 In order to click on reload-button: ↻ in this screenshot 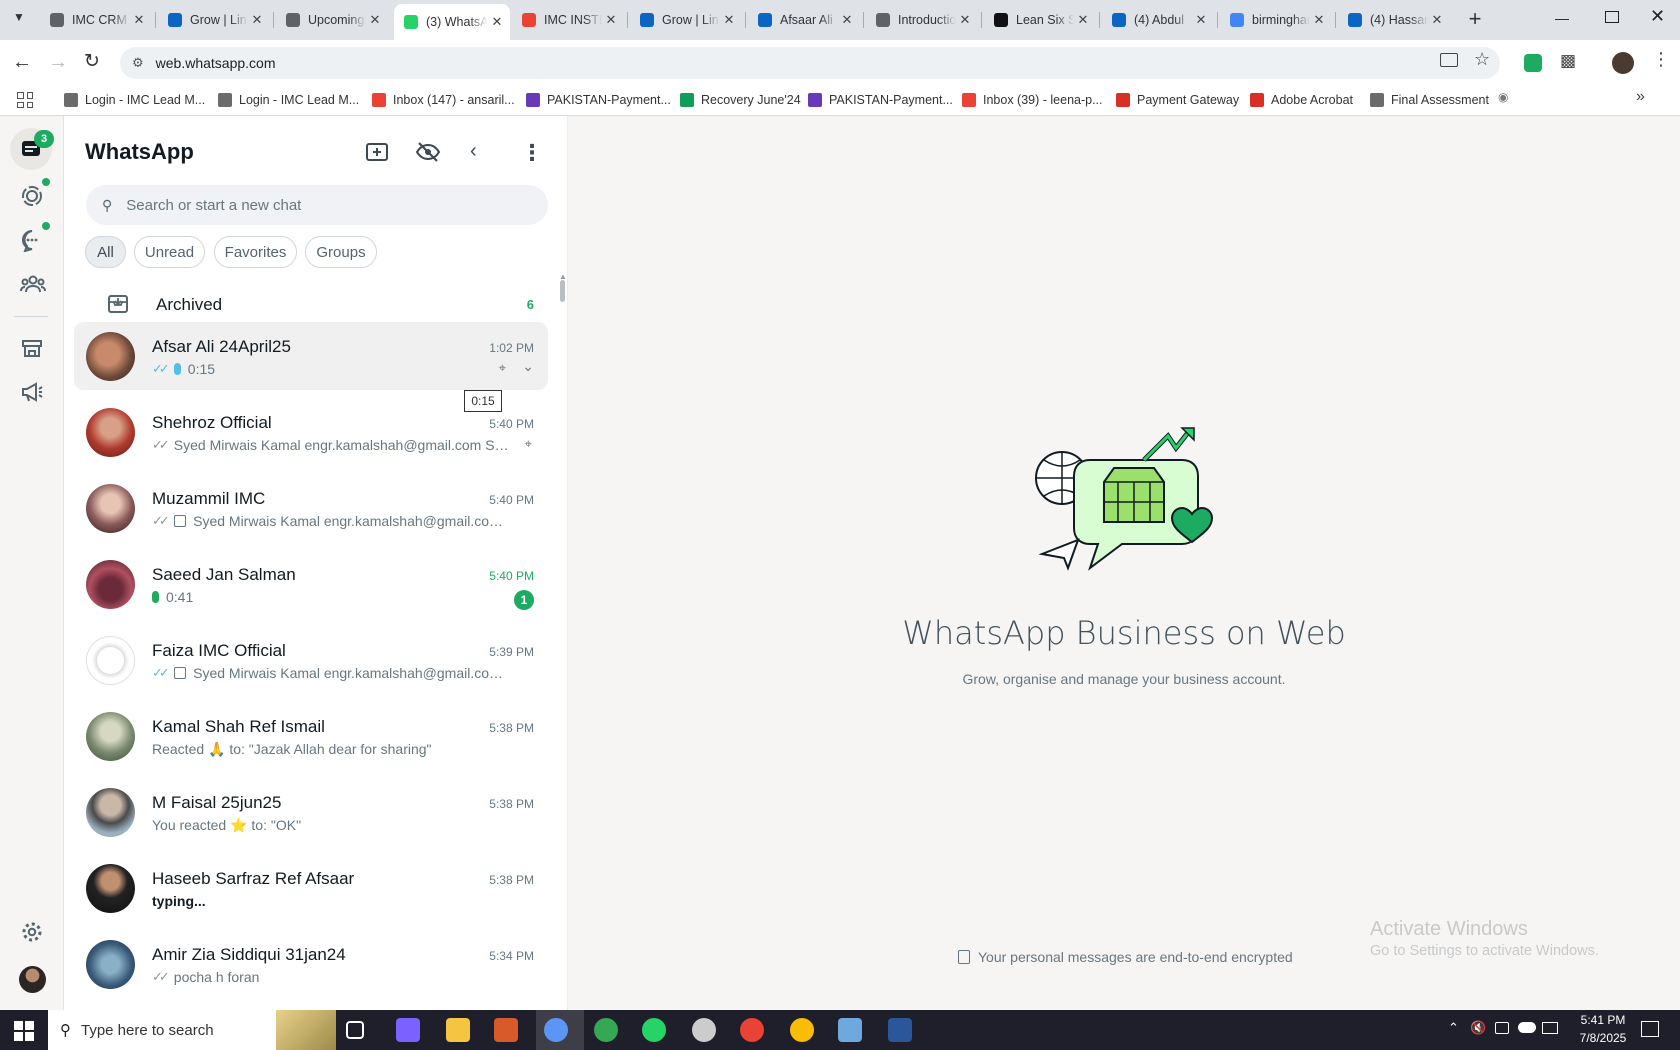, I will do `click(92, 61)`.